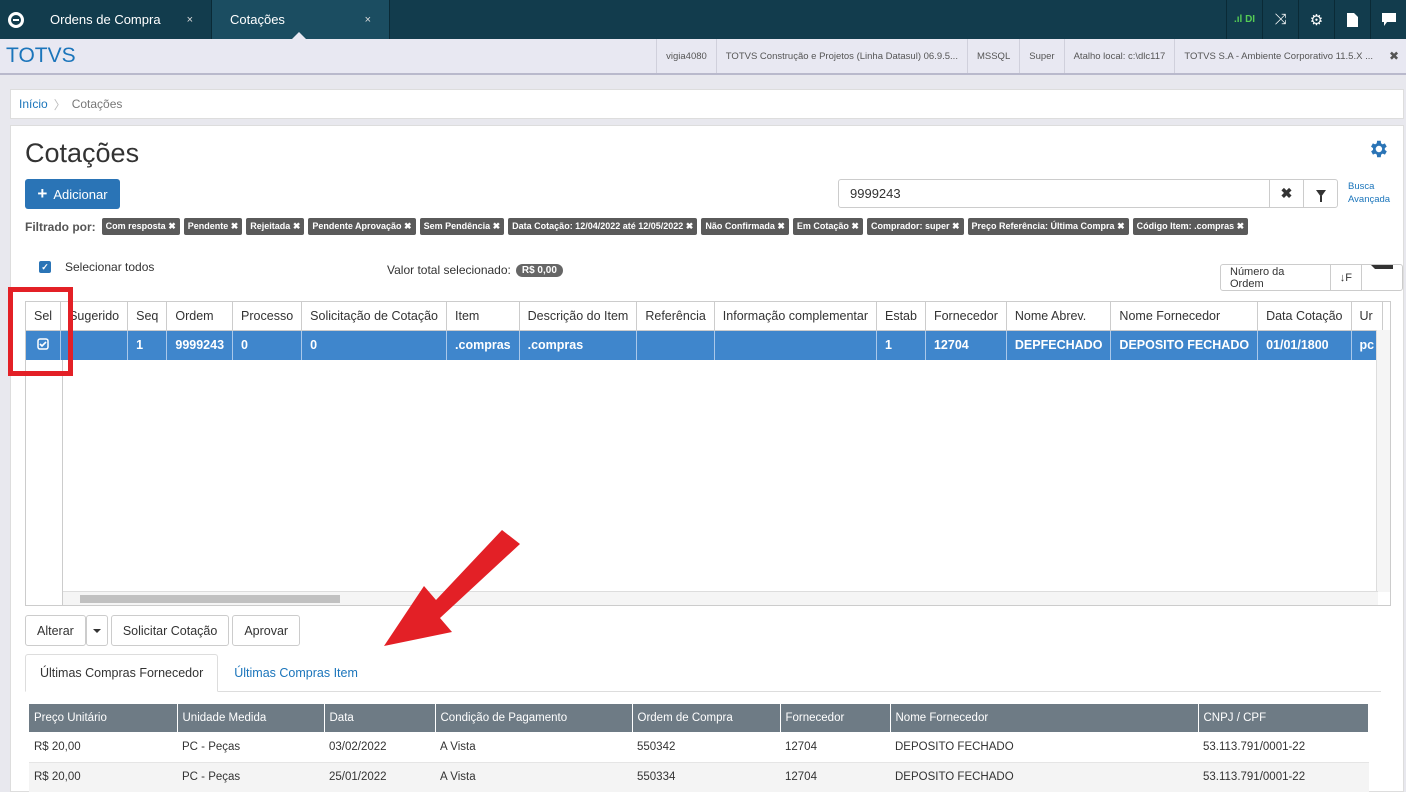  I want to click on col-nome-abrev: Nome Abrev., so click(1059, 316).